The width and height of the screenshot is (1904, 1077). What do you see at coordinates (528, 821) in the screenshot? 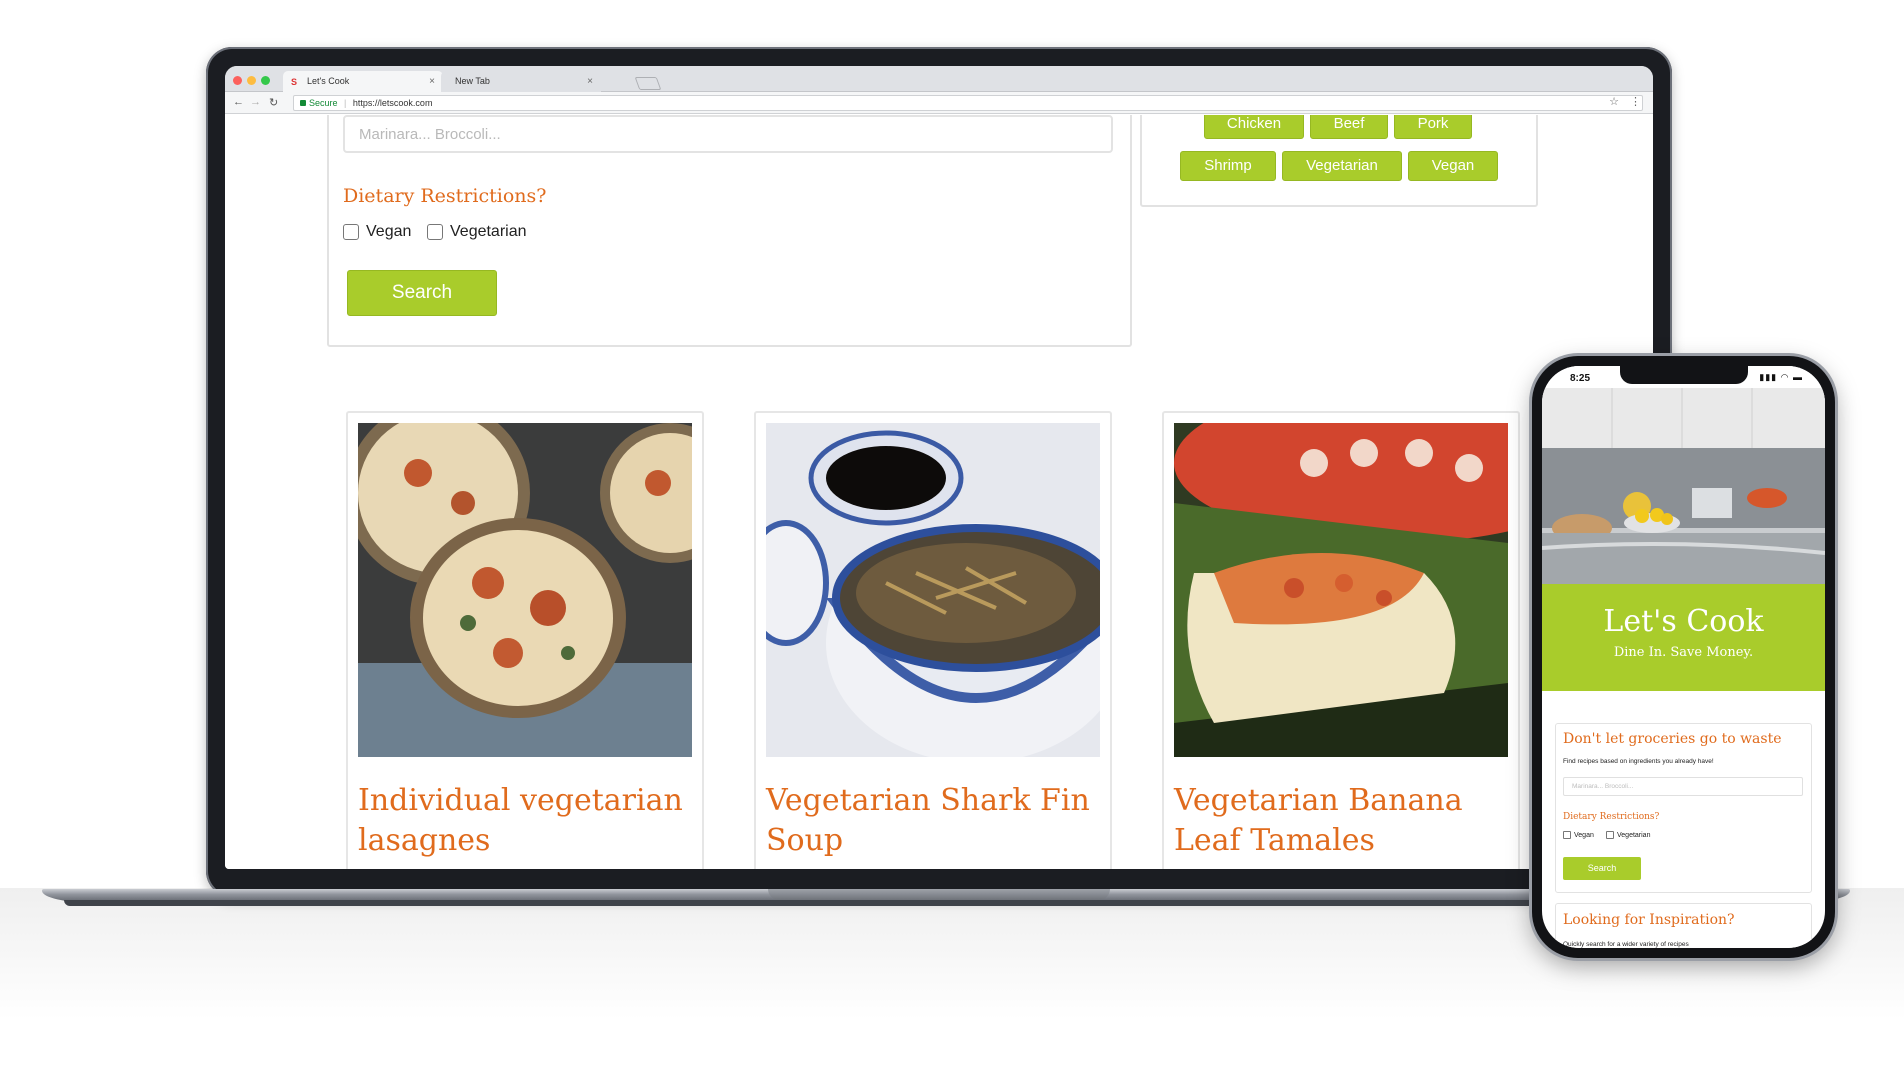
I see `recipe-title: Individual vegetarian lasagnes` at bounding box center [528, 821].